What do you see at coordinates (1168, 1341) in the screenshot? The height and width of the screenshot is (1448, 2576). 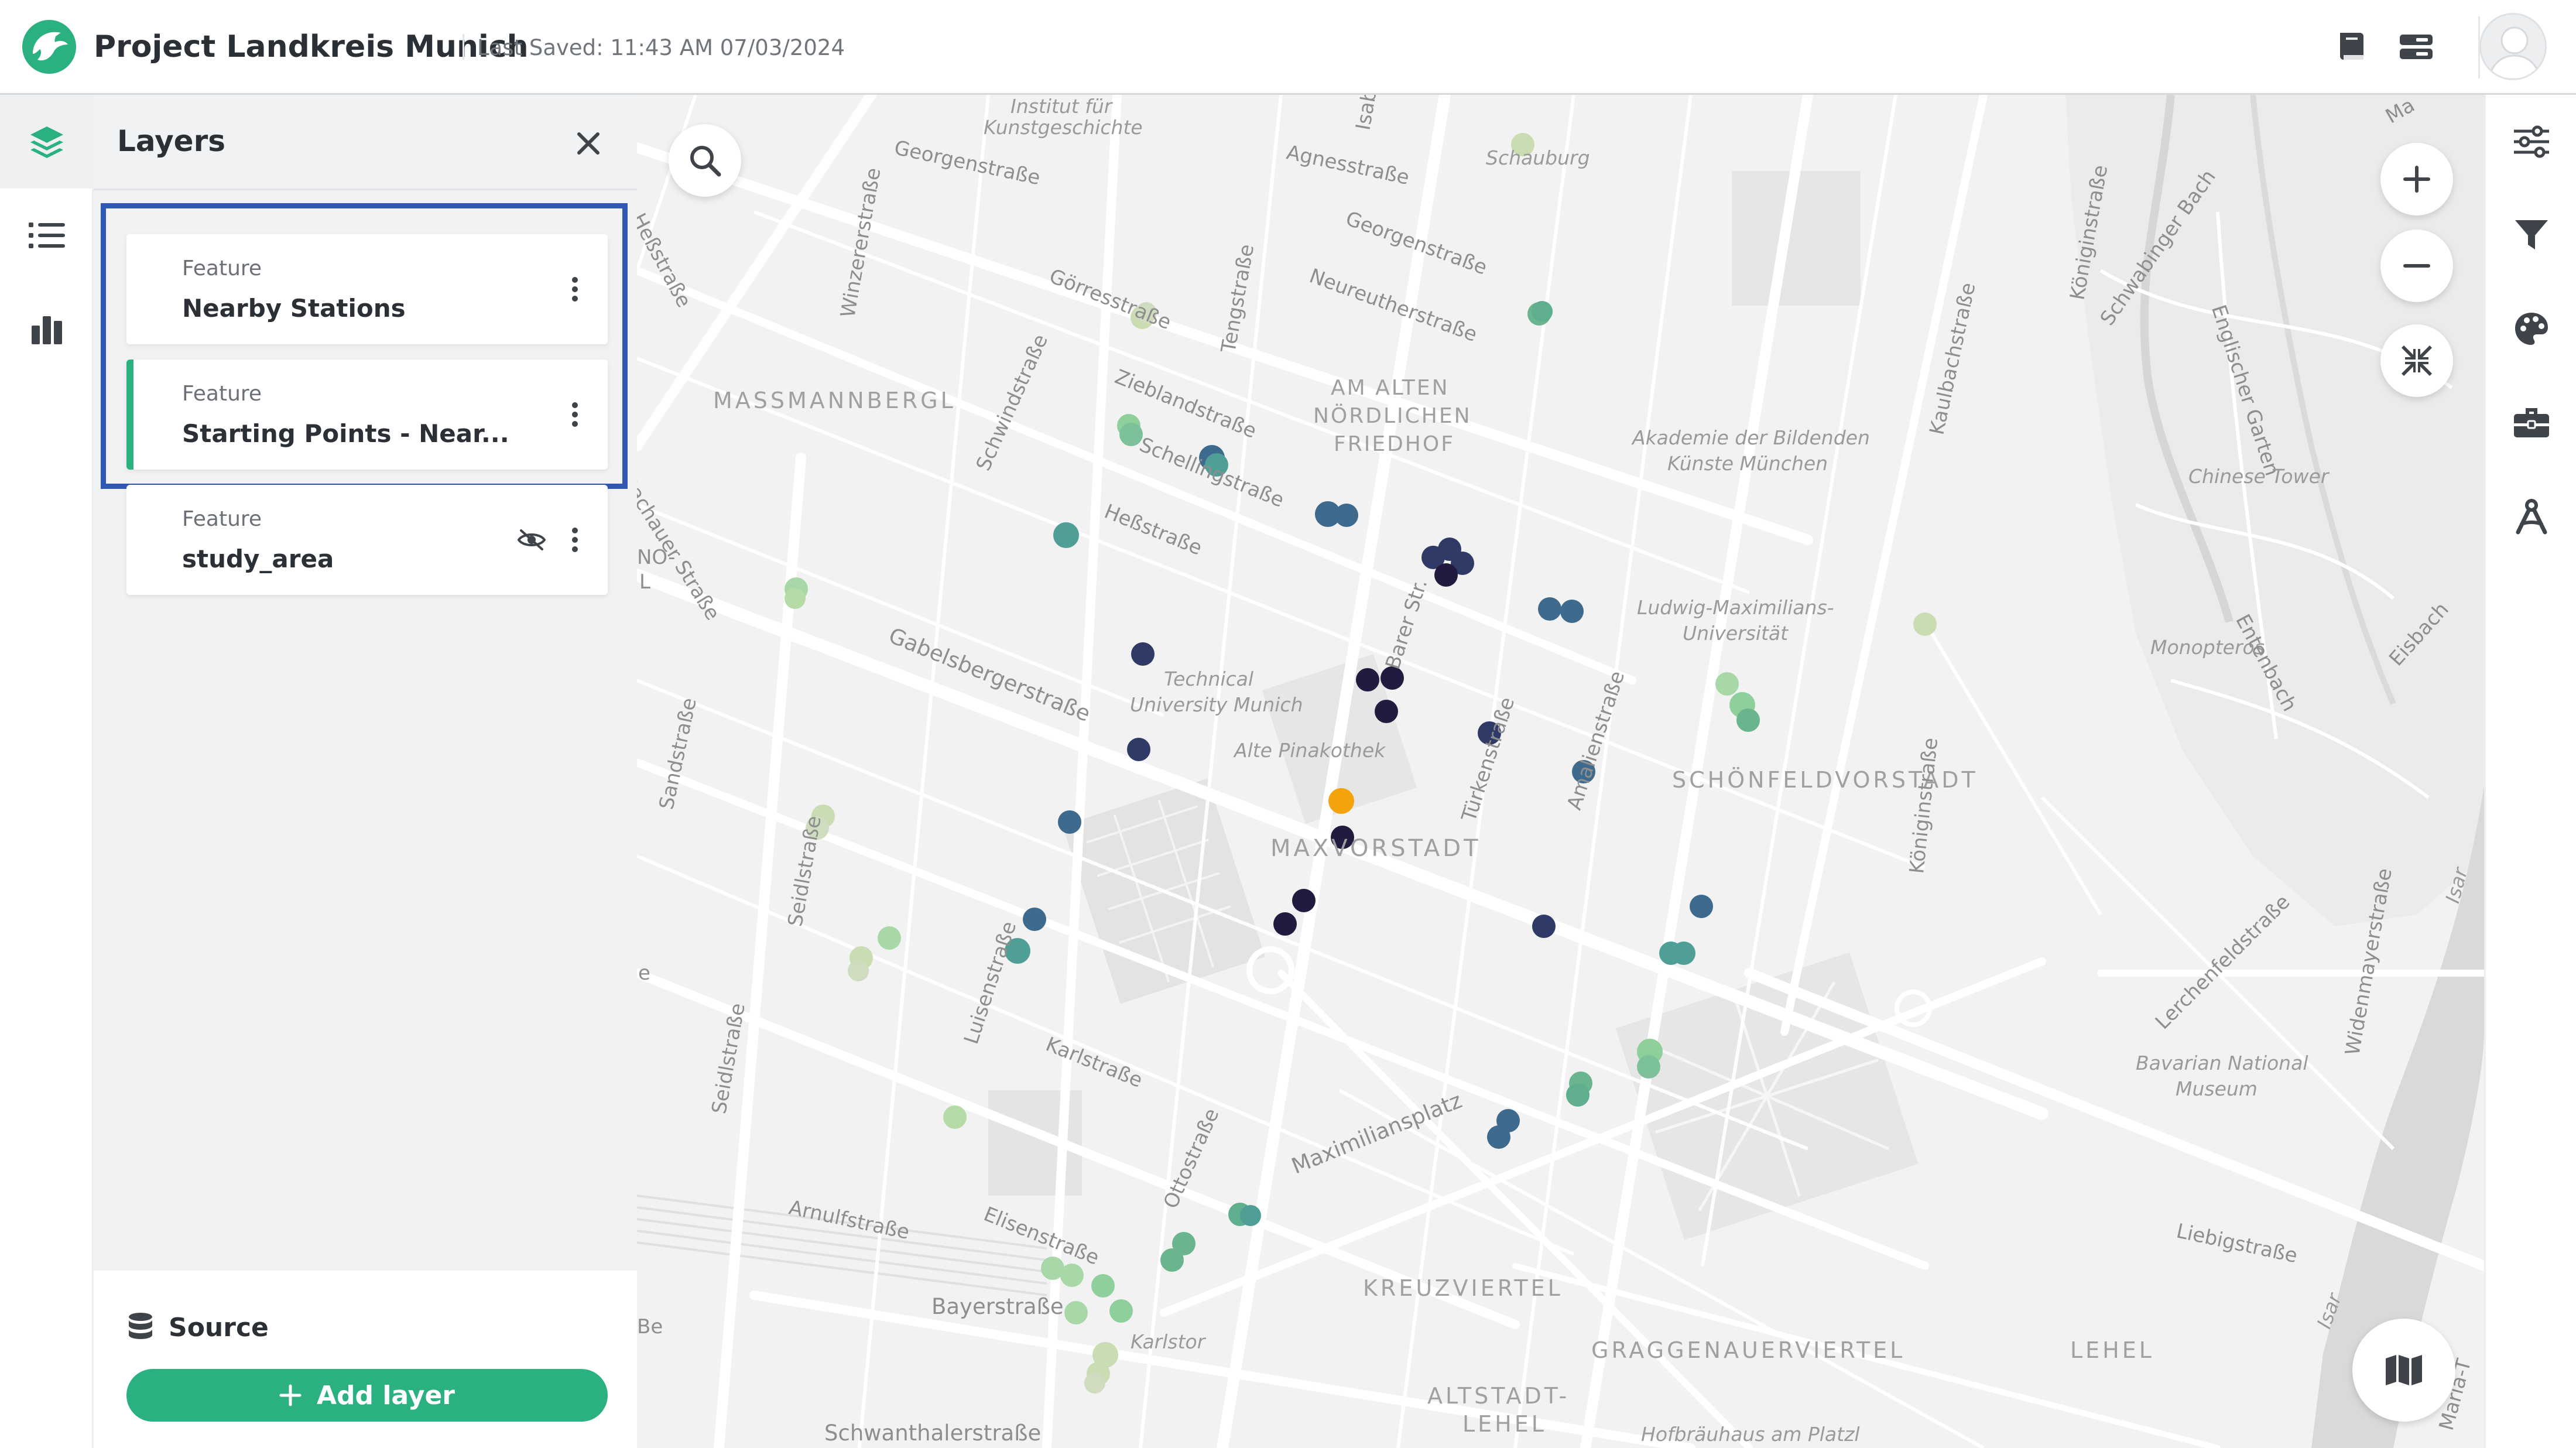 I see `map-label: Karlstor` at bounding box center [1168, 1341].